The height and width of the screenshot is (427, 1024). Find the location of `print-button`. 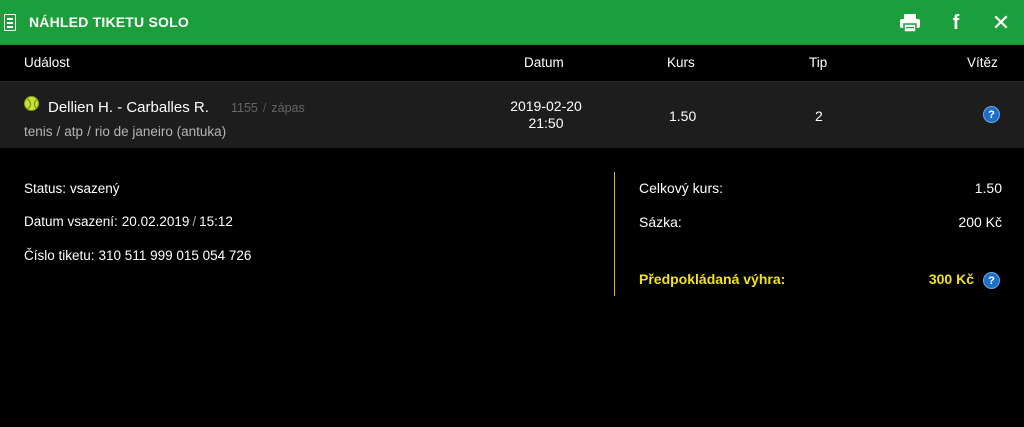

print-button is located at coordinates (910, 23).